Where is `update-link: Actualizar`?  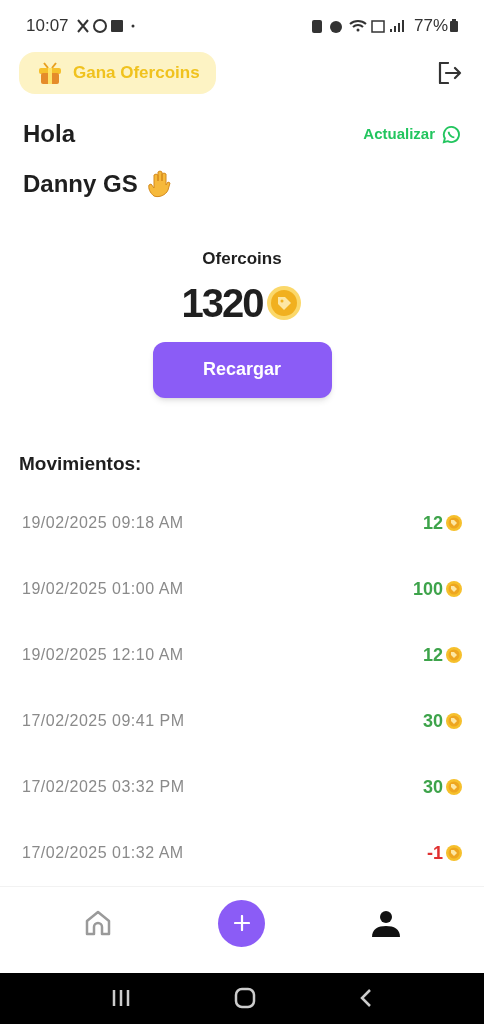 update-link: Actualizar is located at coordinates (412, 134).